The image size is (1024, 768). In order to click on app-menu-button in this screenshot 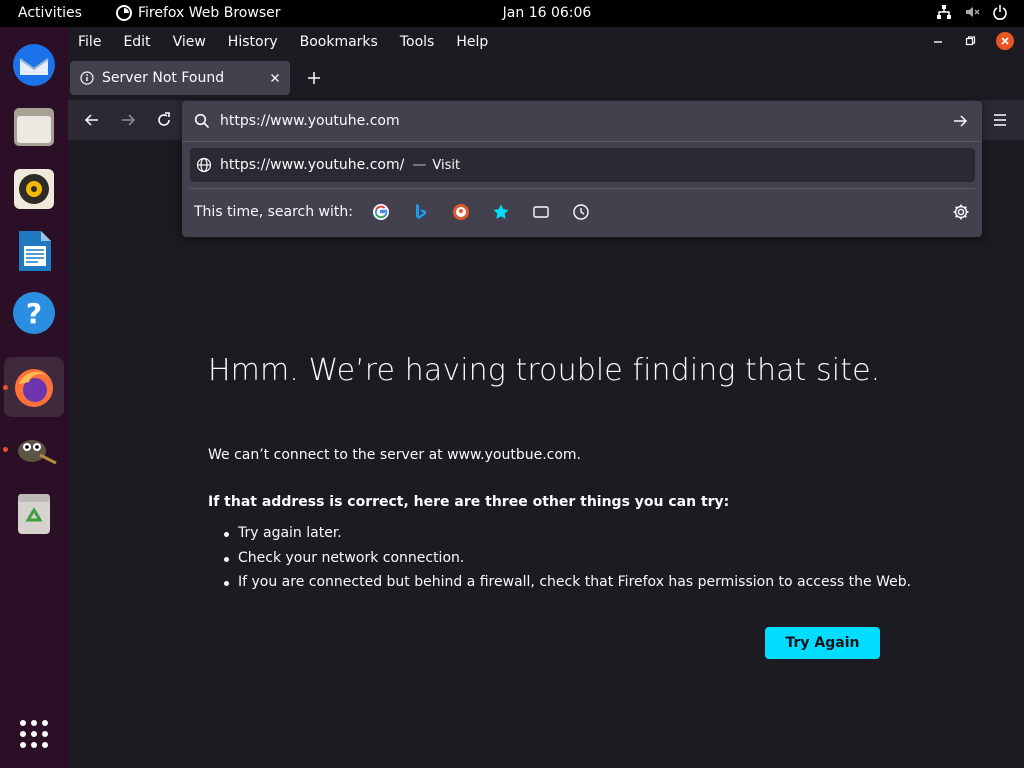, I will do `click(1000, 120)`.